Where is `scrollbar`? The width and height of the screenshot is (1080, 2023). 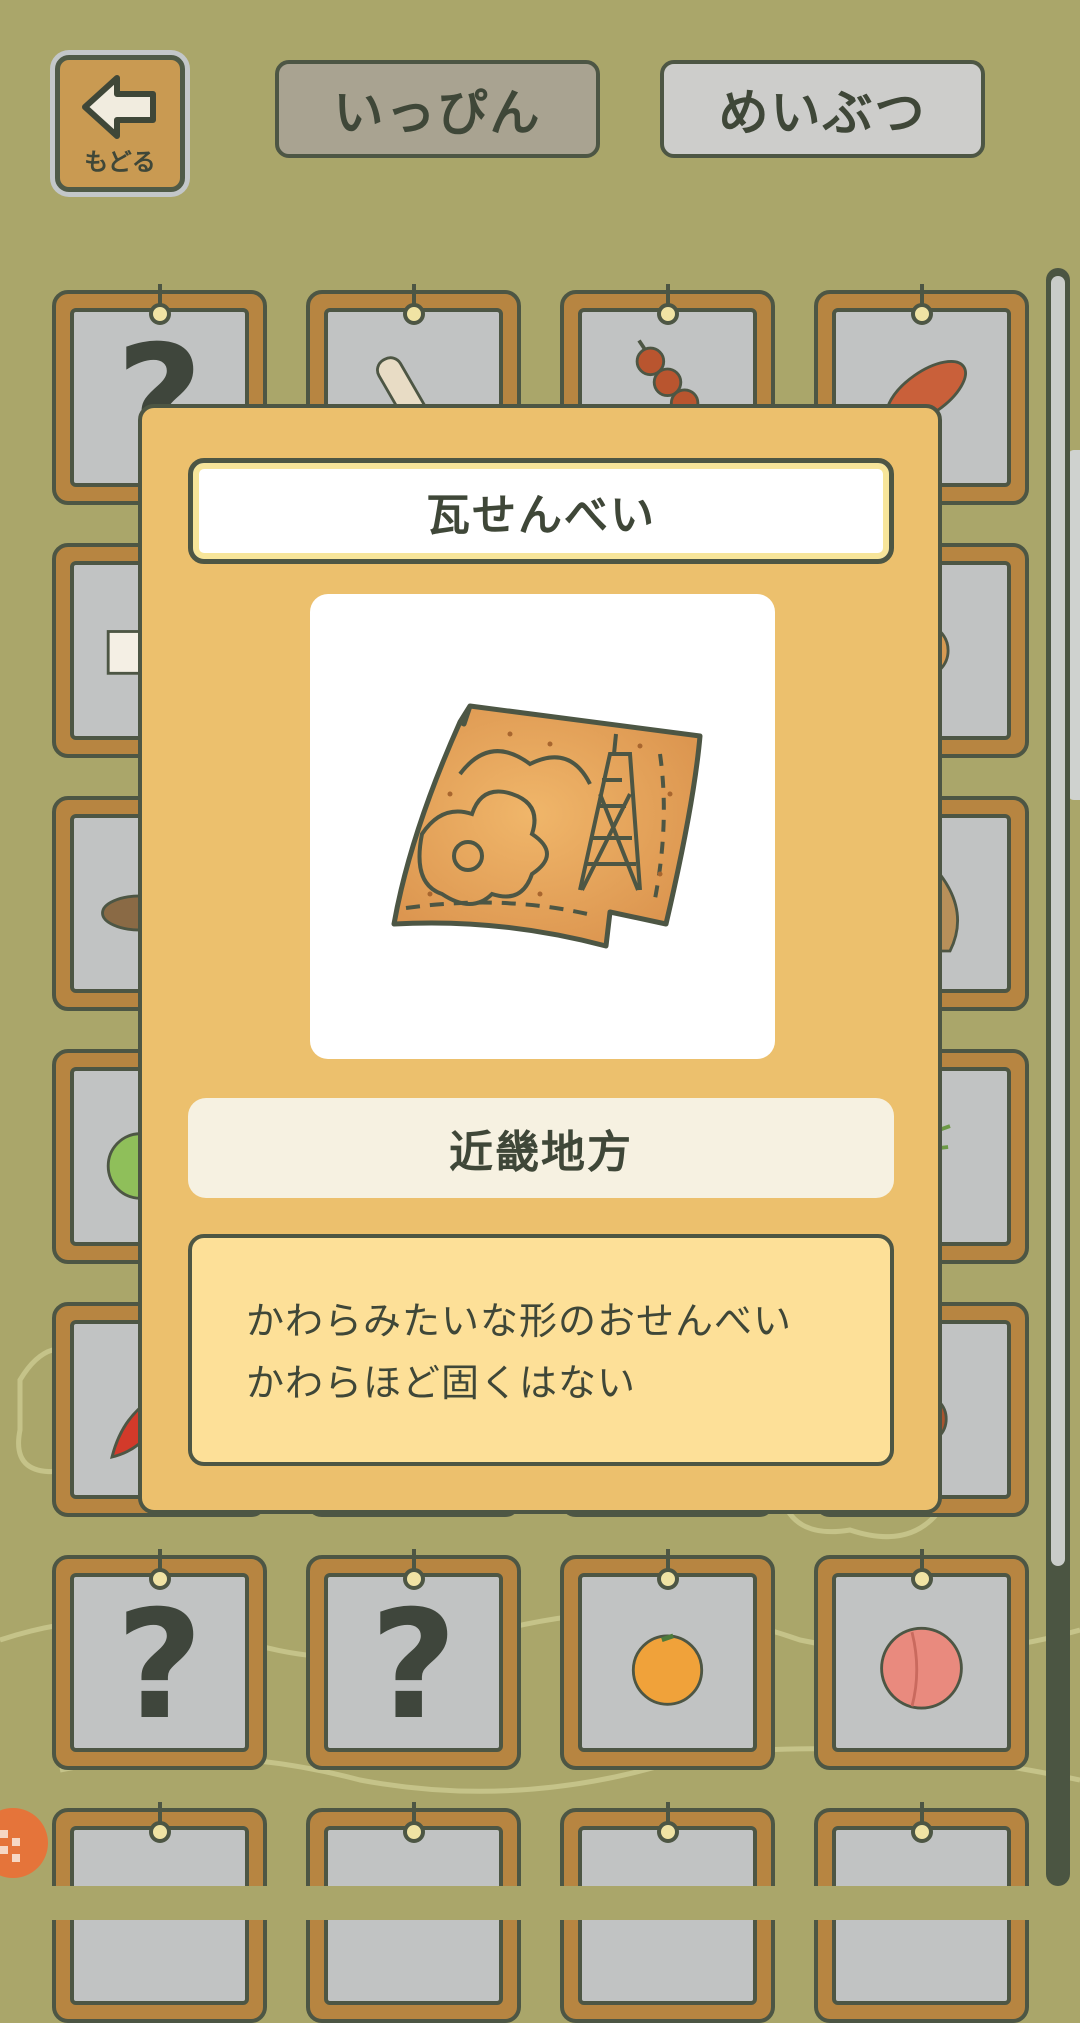
scrollbar is located at coordinates (1058, 1077).